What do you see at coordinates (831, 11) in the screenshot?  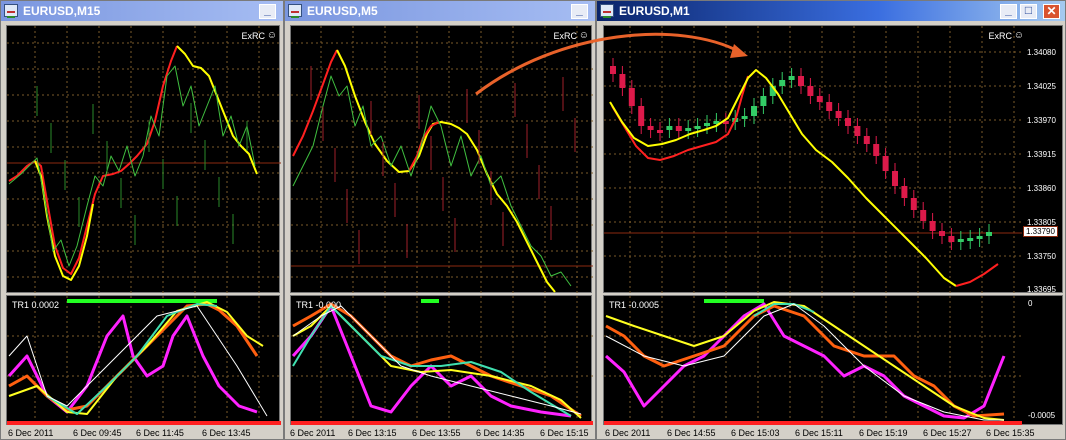 I see `window-titlebar: EURUSD,M1 _ □ ✕` at bounding box center [831, 11].